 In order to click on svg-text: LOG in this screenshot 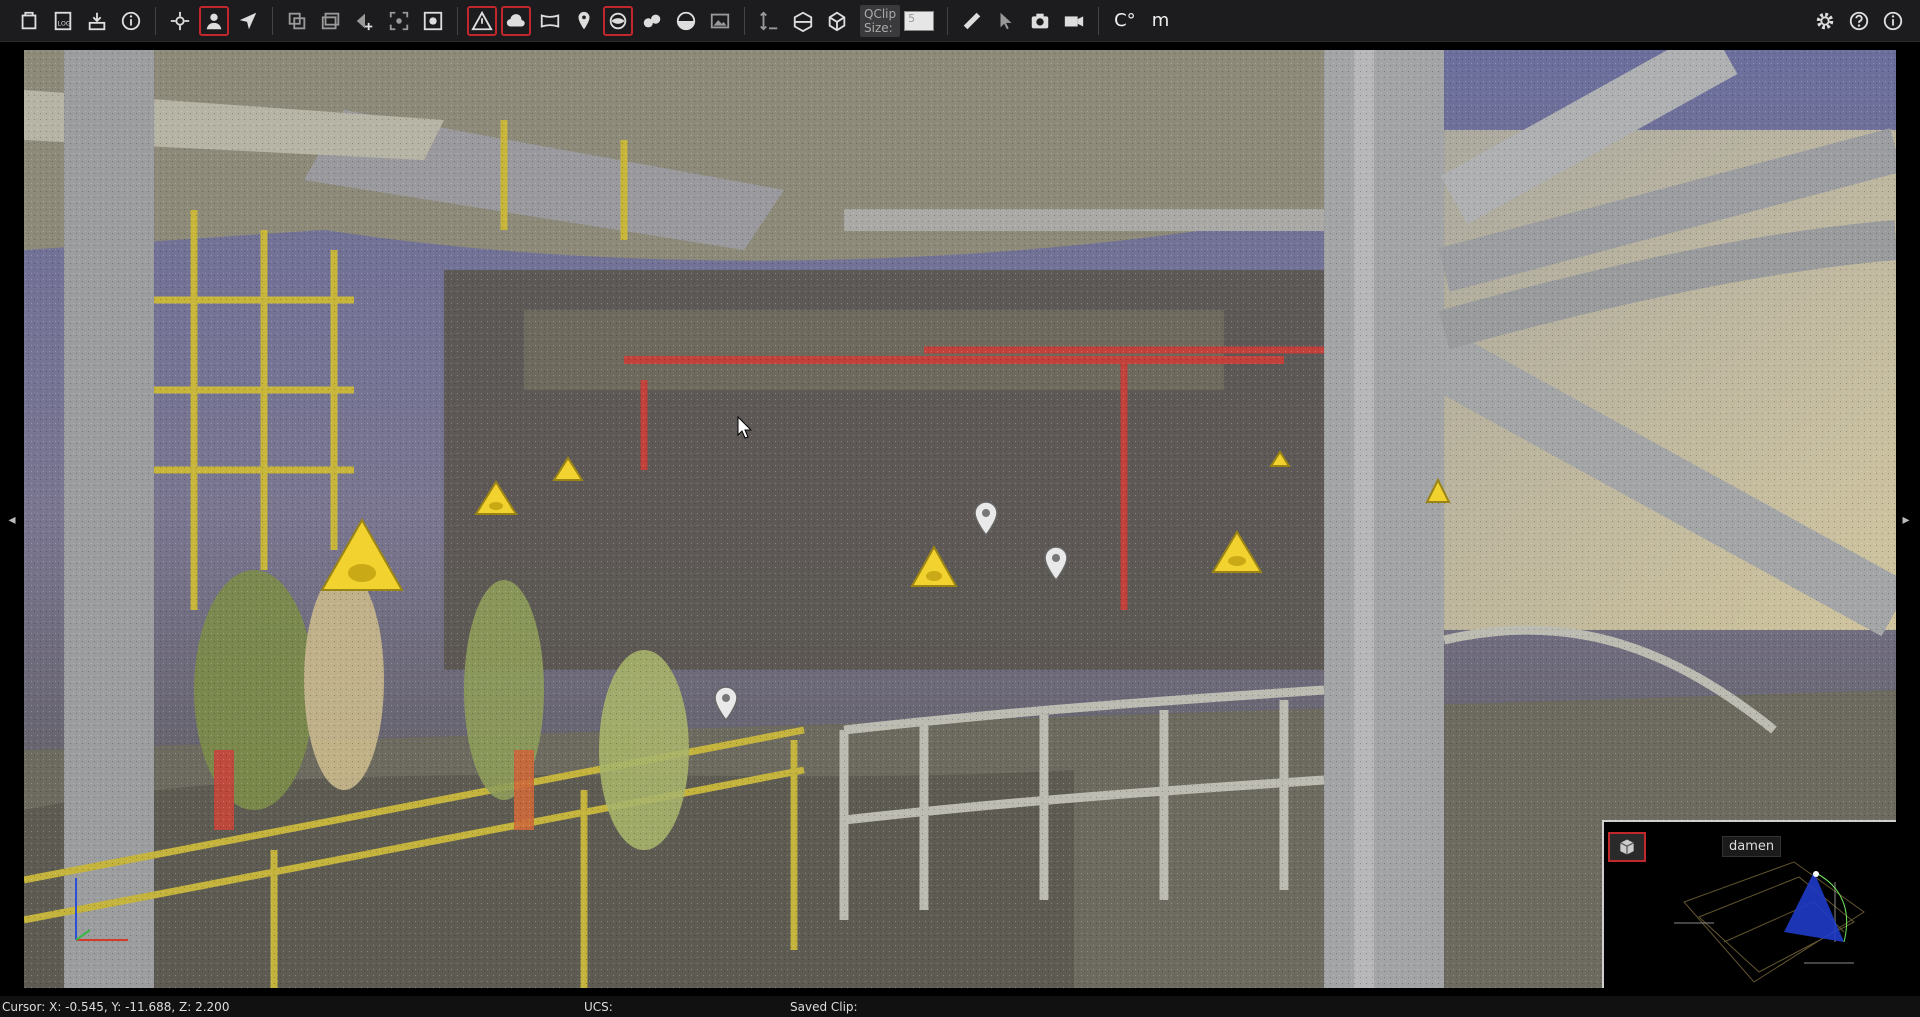, I will do `click(64, 23)`.